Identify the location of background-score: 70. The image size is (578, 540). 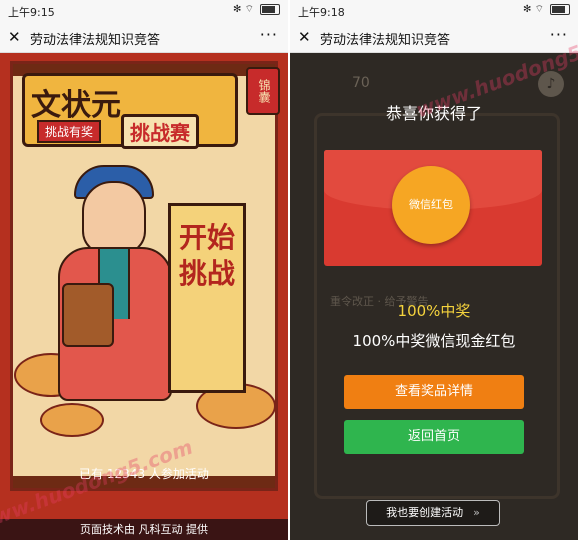
(361, 83).